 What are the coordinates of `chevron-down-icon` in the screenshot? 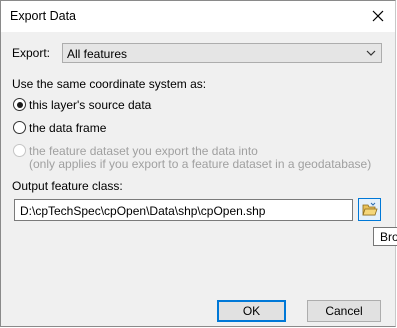 It's located at (371, 53).